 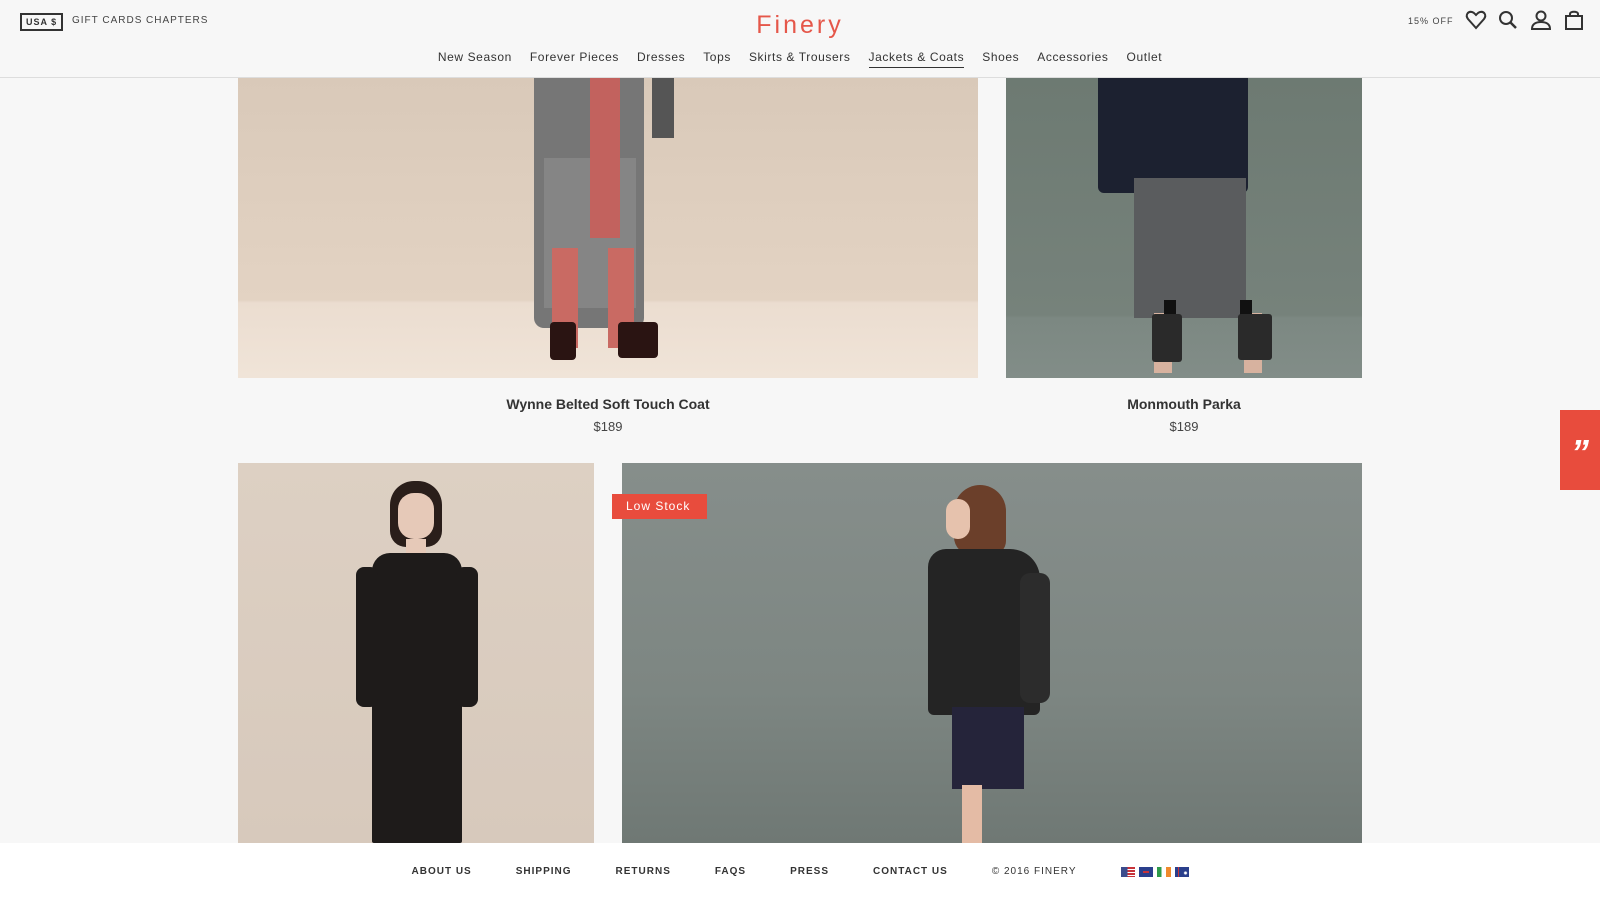 I want to click on product-image-monmouth-parka, so click(x=1184, y=228).